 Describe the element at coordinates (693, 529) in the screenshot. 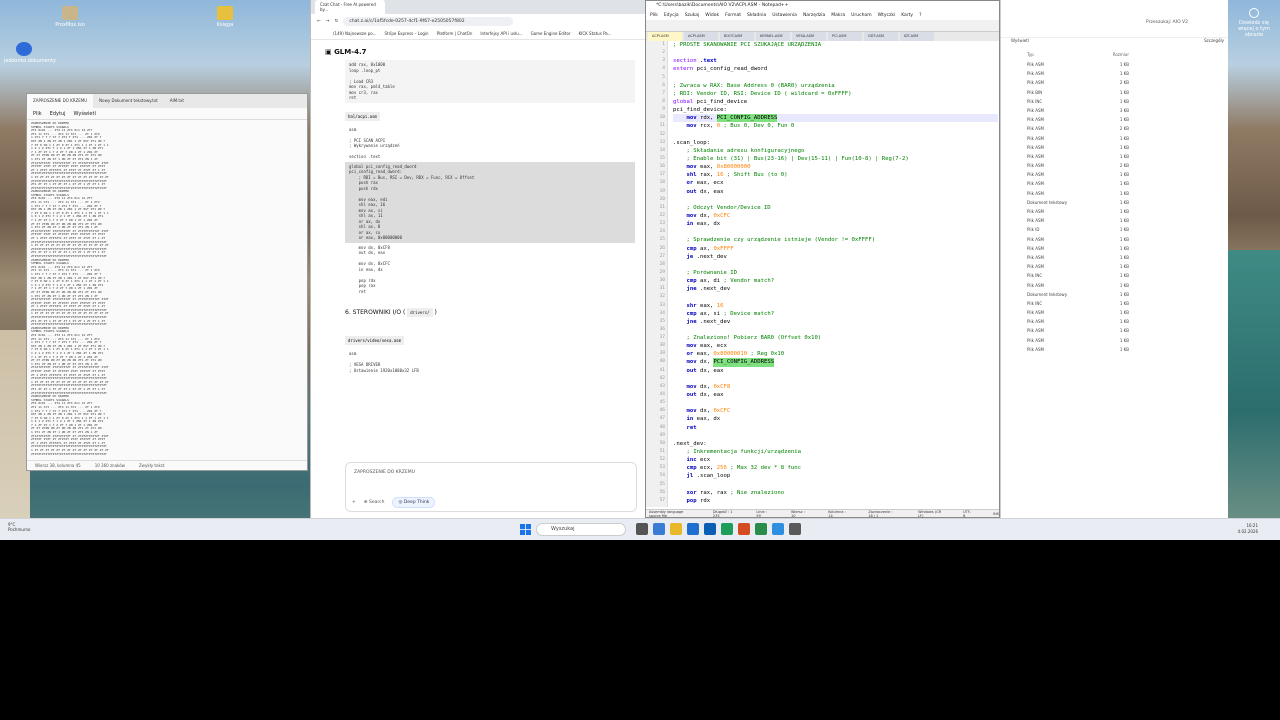

I see `mail-icon` at that location.